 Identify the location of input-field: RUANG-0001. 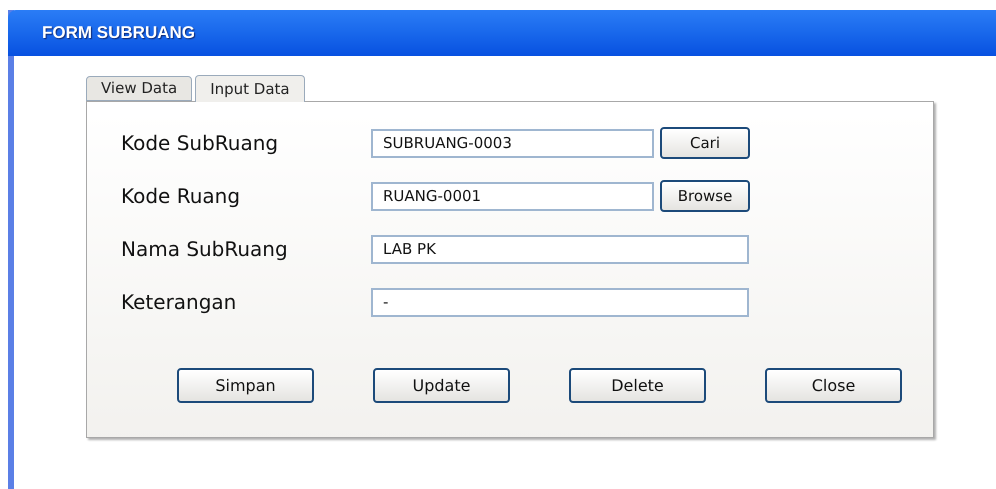
(512, 196).